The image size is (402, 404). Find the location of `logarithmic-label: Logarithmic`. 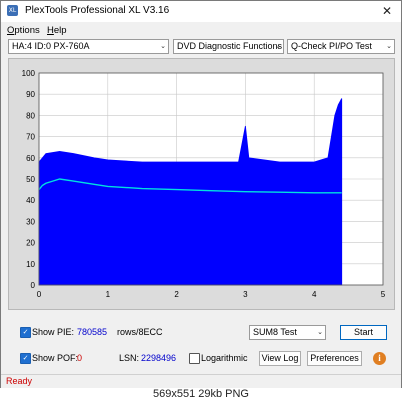

logarithmic-label: Logarithmic is located at coordinates (224, 358).